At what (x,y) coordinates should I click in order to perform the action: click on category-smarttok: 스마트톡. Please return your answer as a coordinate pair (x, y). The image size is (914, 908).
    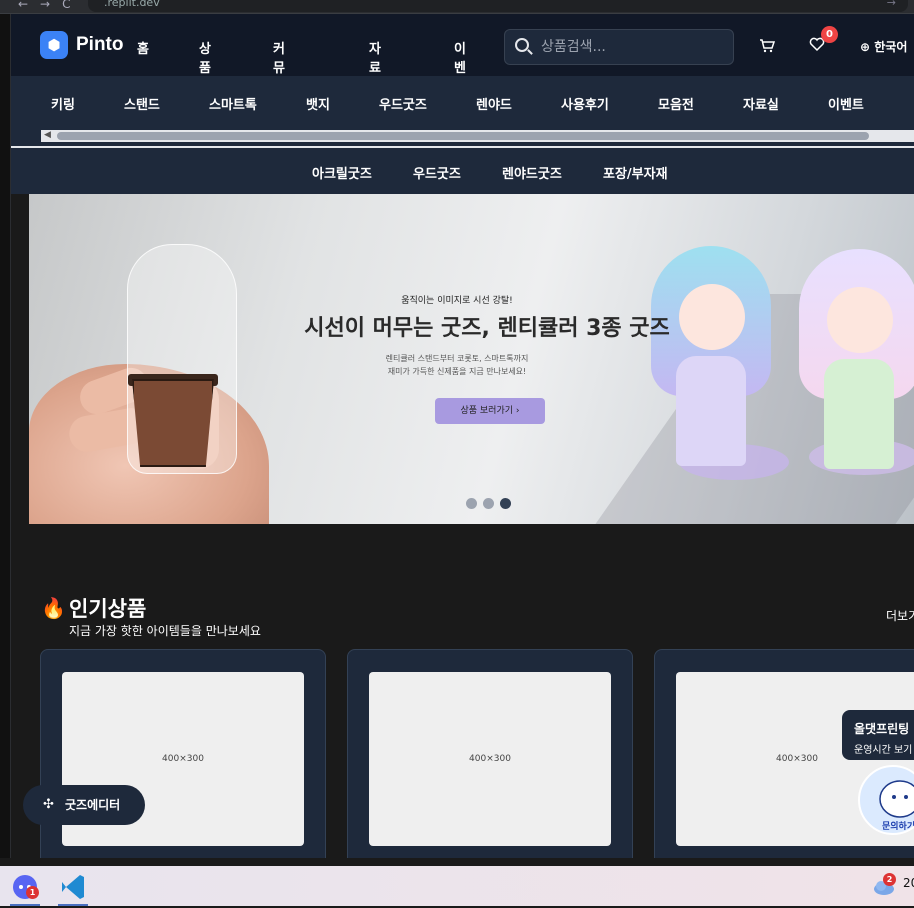
    Looking at the image, I should click on (233, 103).